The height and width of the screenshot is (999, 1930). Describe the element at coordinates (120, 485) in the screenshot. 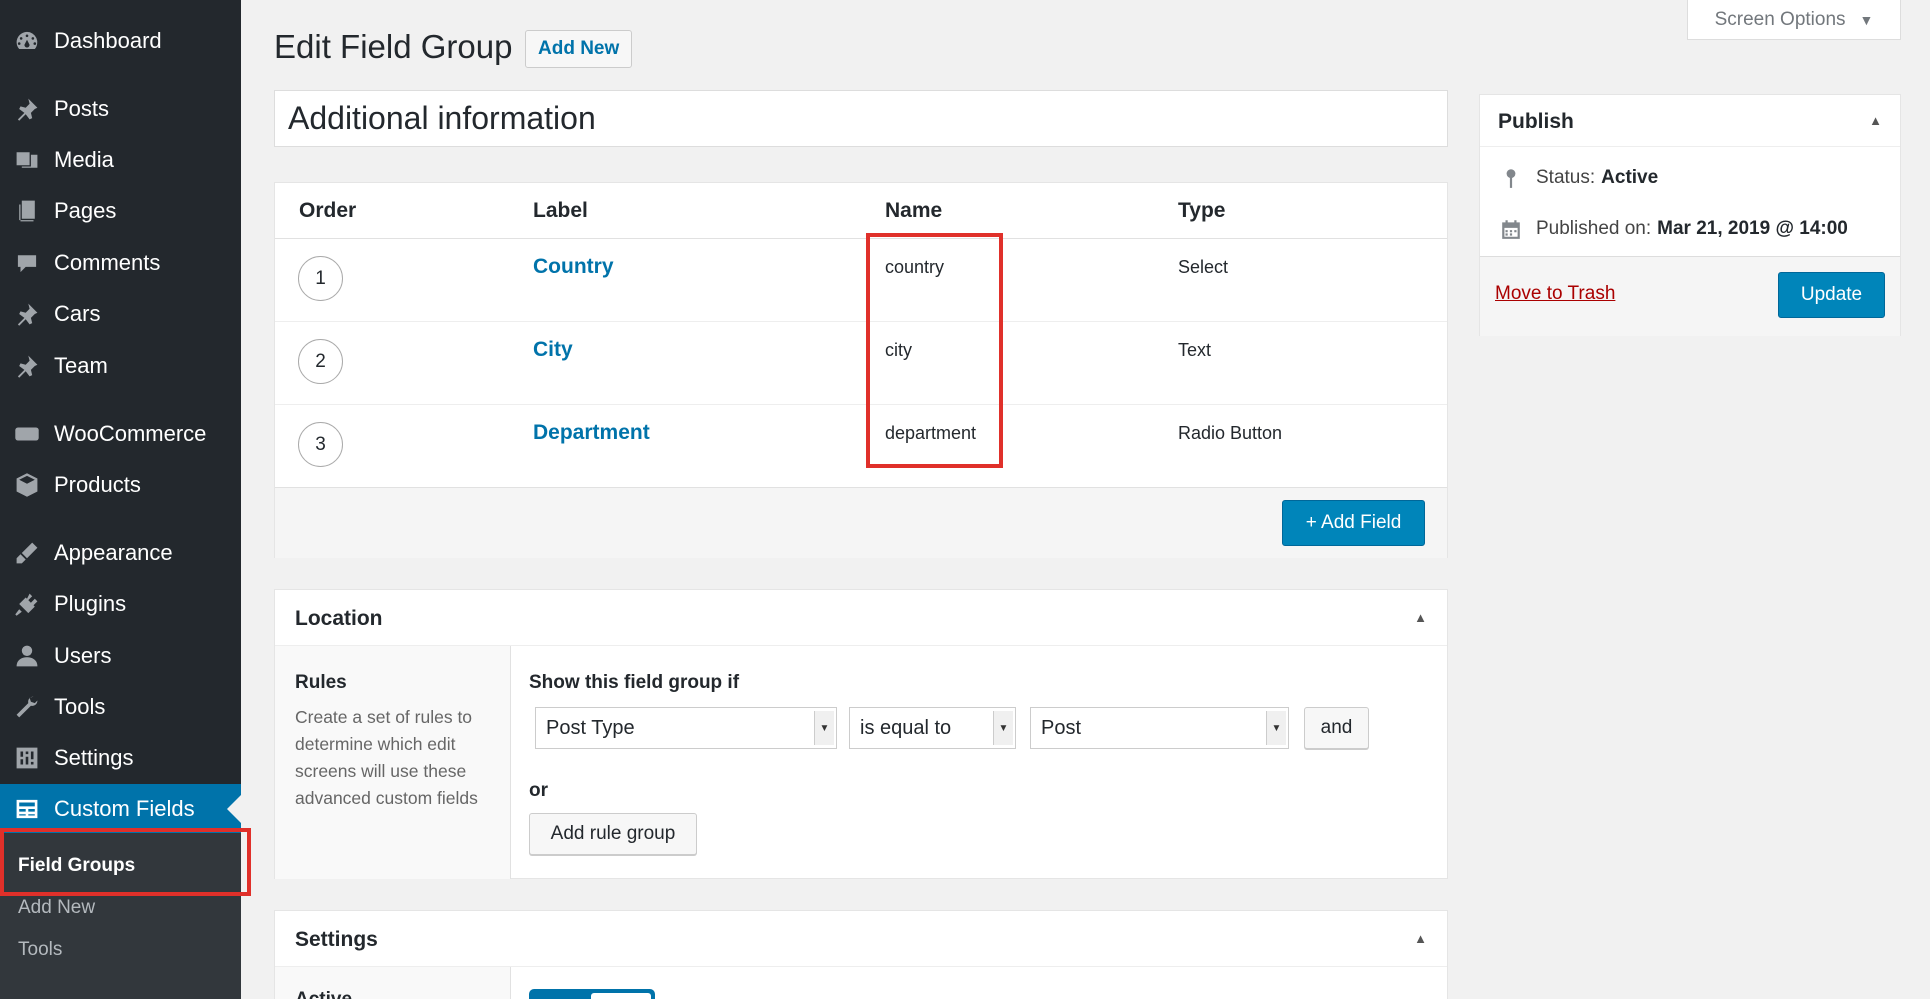

I see `menu-products: Products` at that location.